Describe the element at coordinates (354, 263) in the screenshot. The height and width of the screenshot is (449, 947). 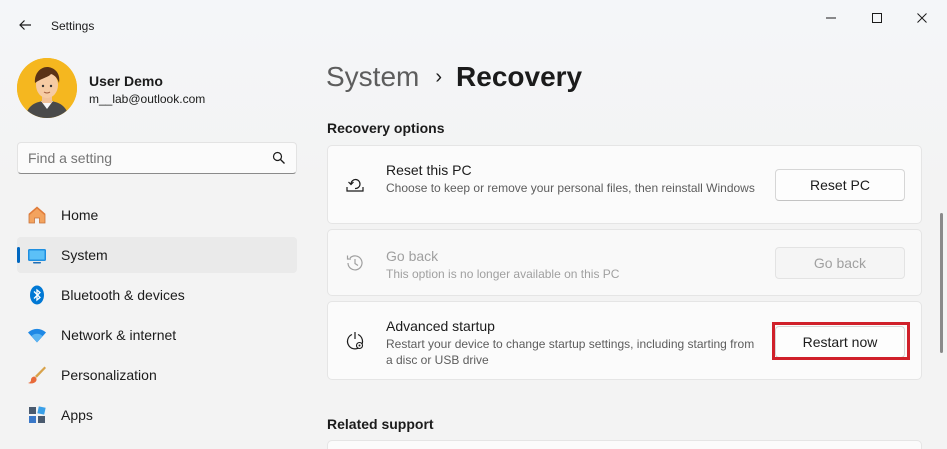
I see `history-icon` at that location.